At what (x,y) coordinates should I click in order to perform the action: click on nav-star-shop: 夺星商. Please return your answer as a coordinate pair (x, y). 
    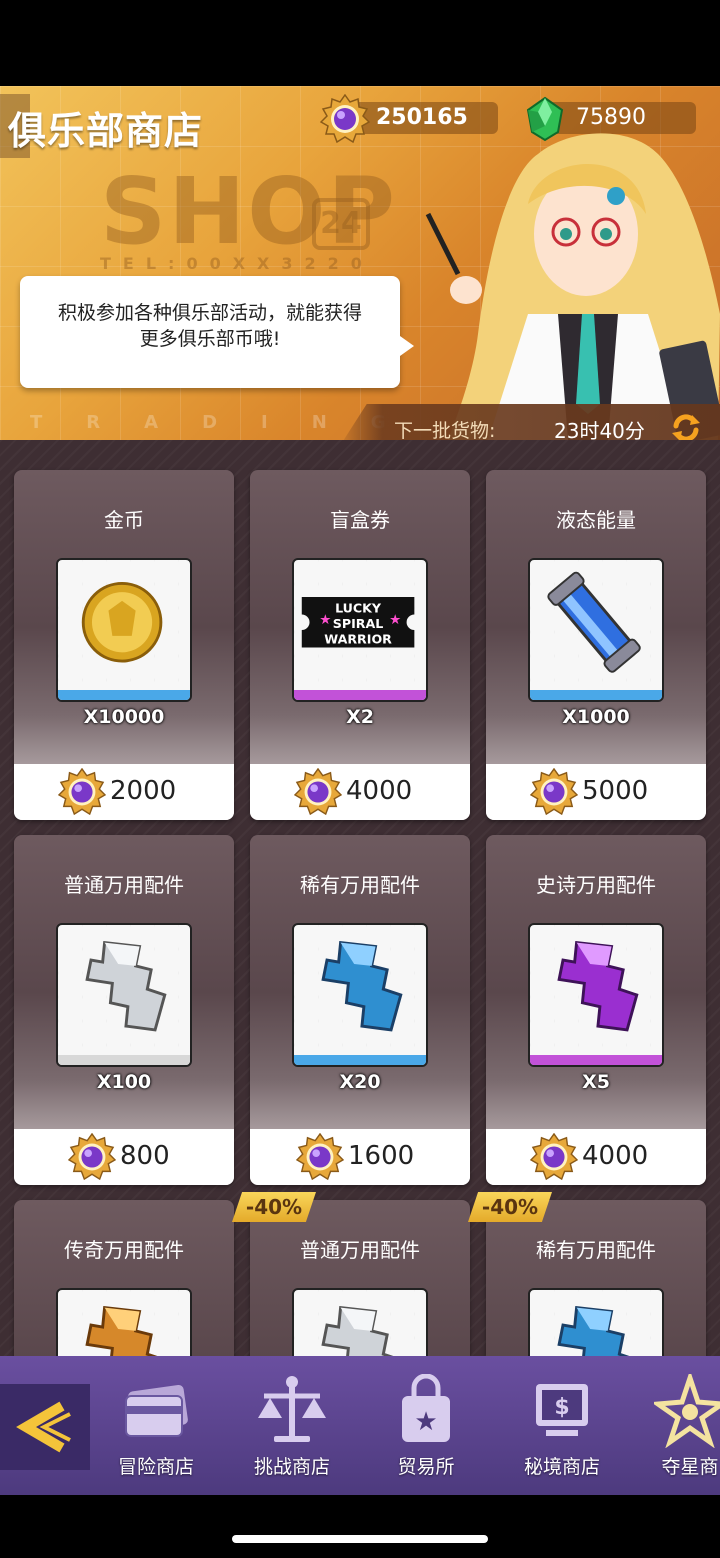
    Looking at the image, I should click on (675, 1426).